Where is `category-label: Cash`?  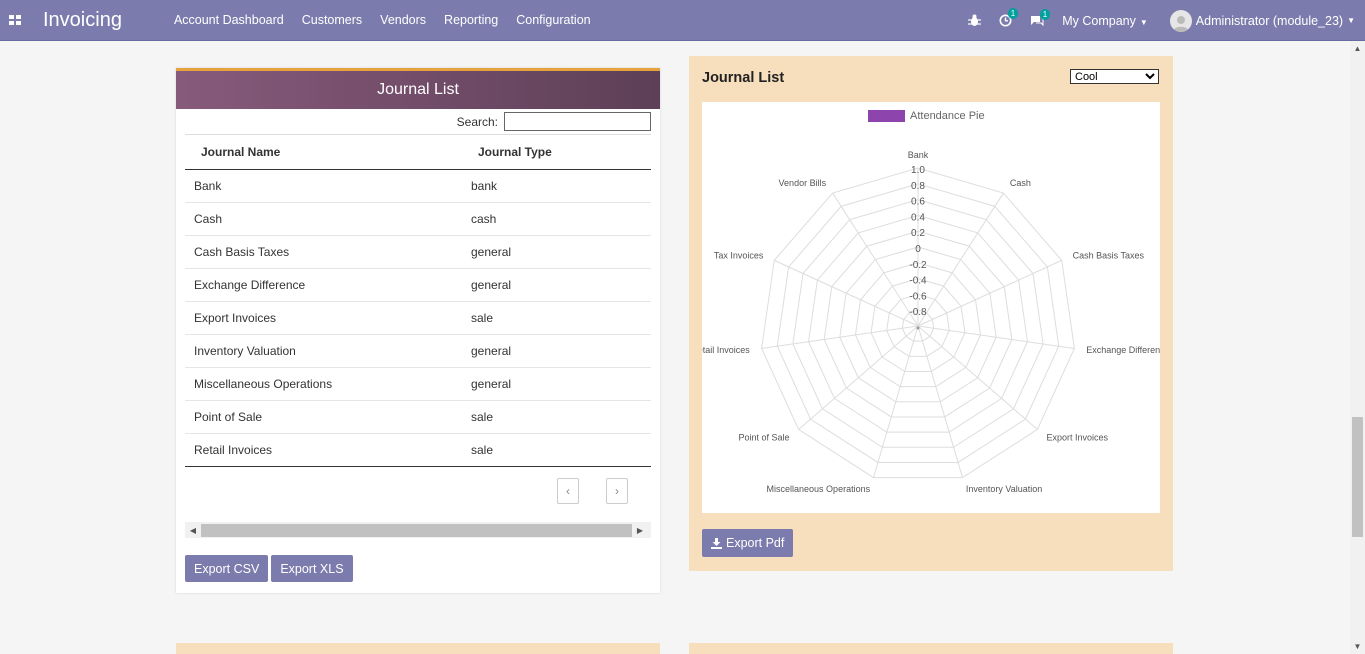
category-label: Cash is located at coordinates (1020, 183).